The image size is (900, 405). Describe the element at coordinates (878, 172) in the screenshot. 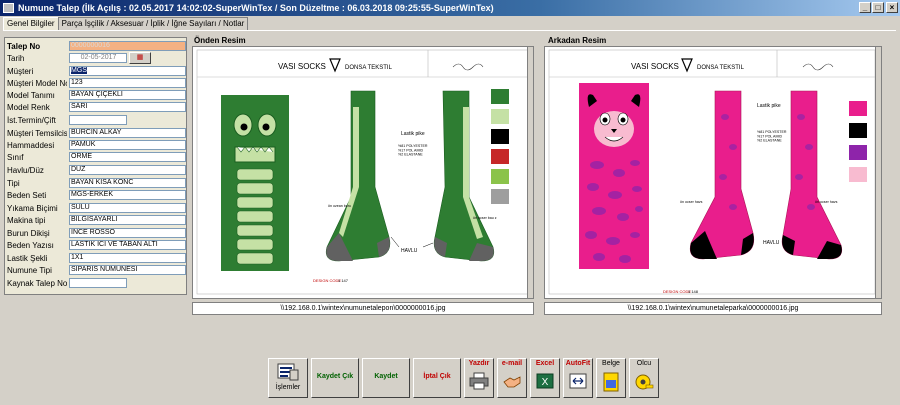

I see `back-image-scrollbar` at that location.